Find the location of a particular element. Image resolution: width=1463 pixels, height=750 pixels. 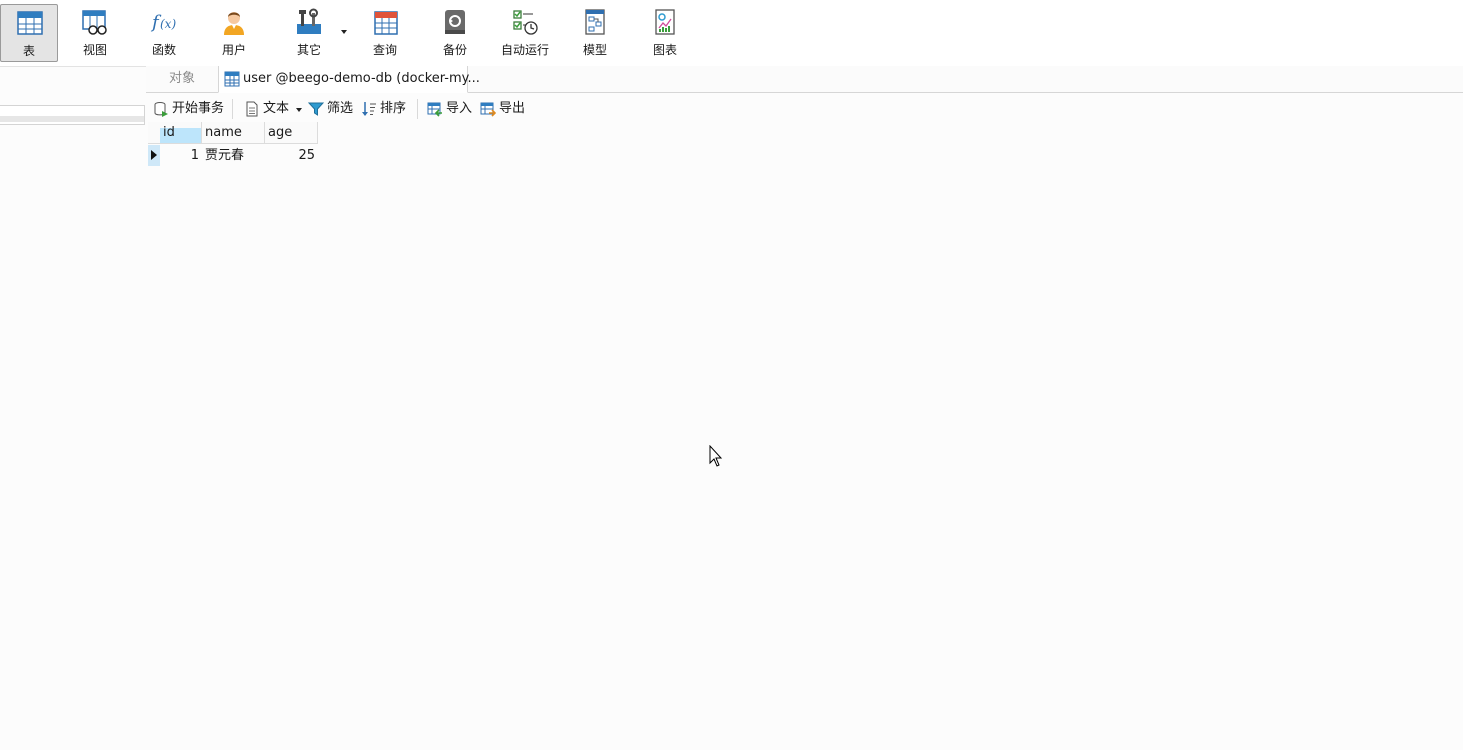

model-icon is located at coordinates (595, 22).